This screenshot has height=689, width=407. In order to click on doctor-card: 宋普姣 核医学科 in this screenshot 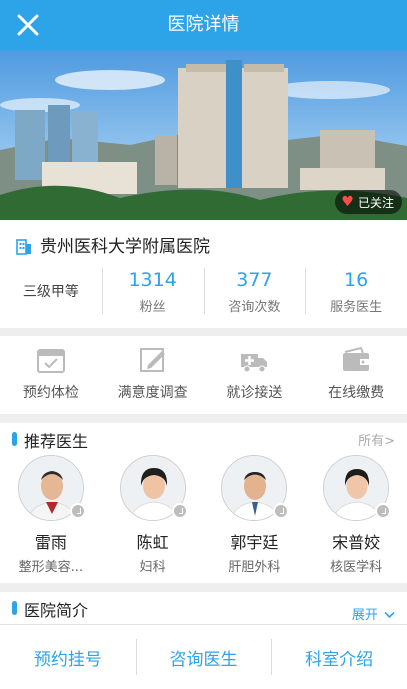, I will do `click(356, 515)`.